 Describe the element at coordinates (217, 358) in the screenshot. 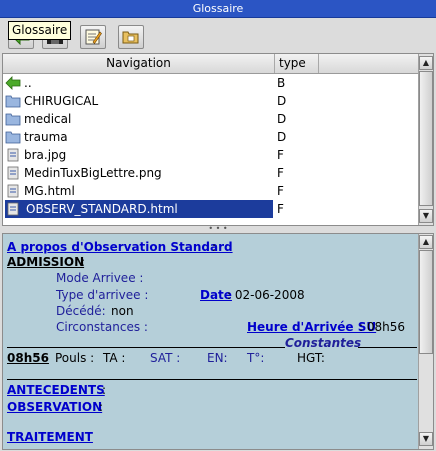

I see `en-label: EN:` at that location.